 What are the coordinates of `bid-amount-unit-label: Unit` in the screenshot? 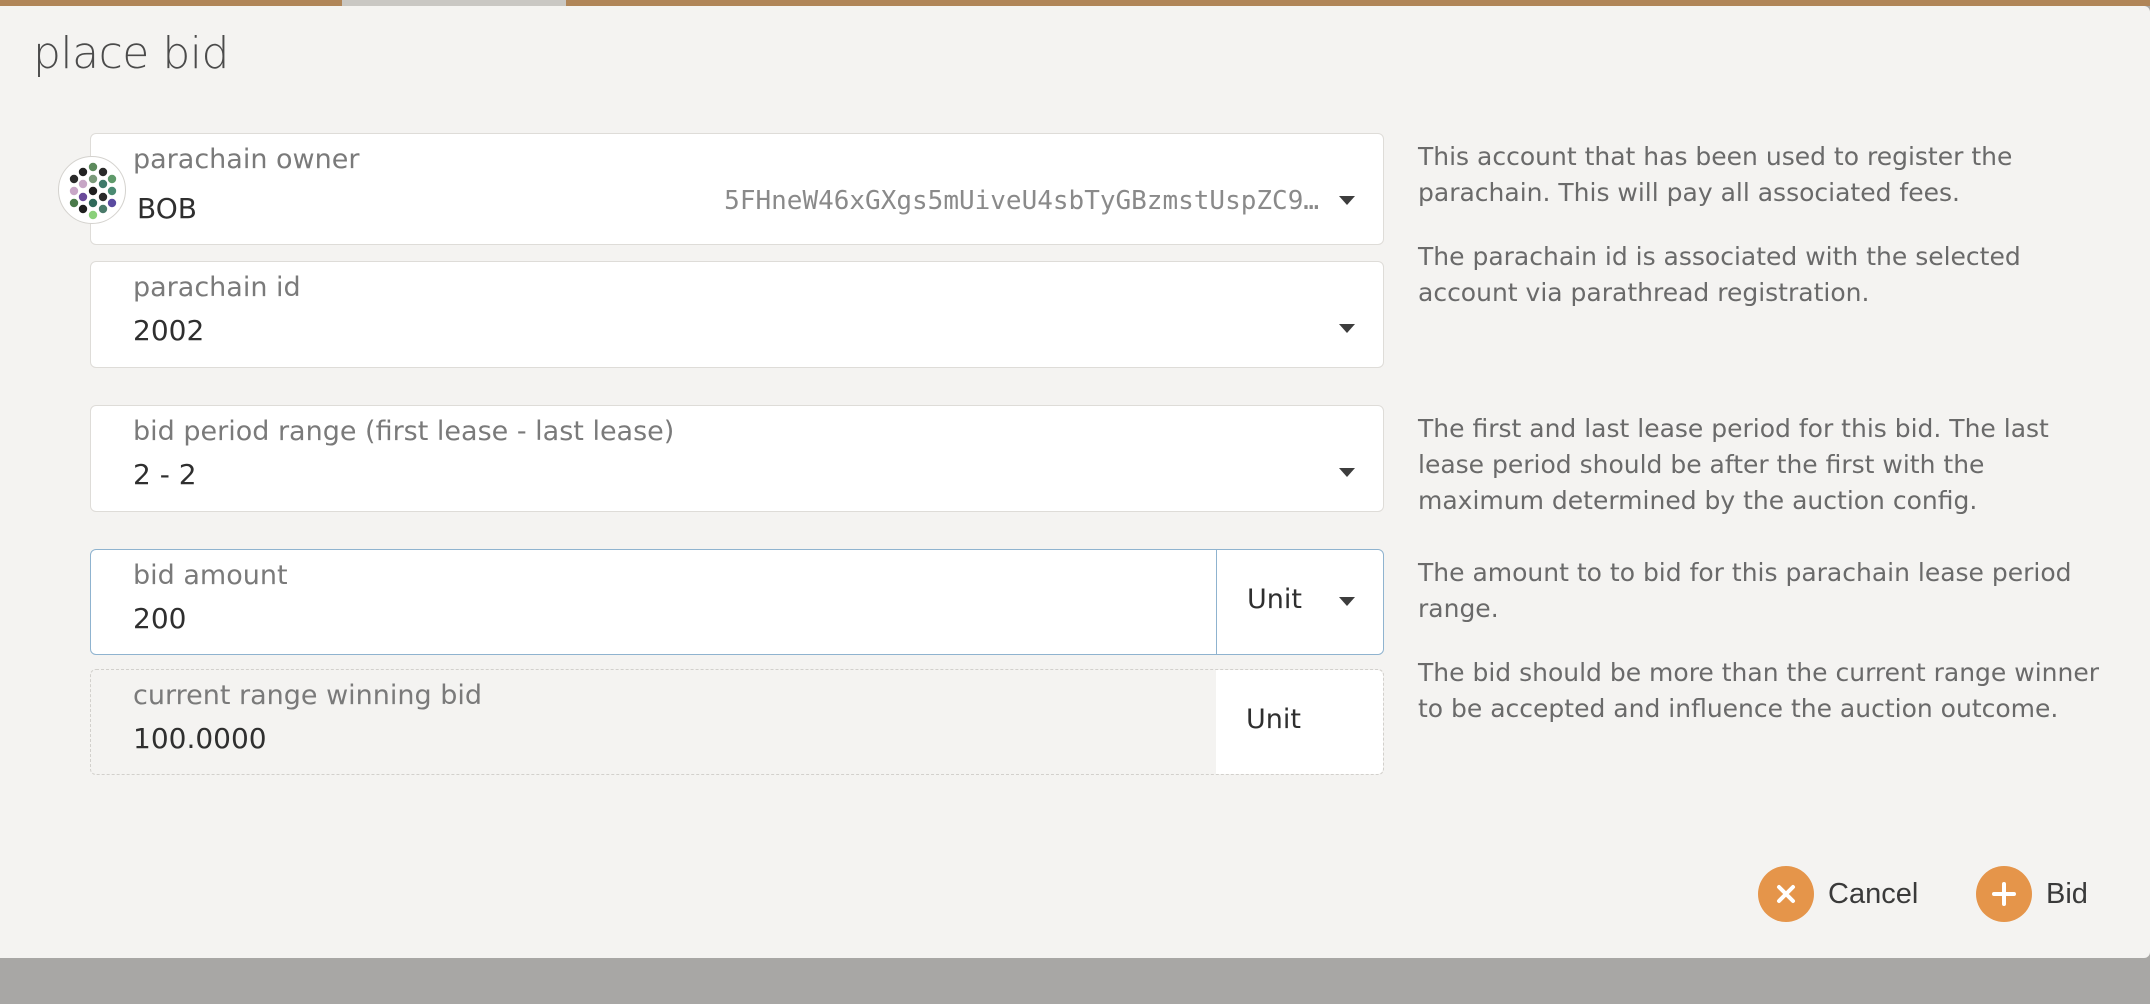 It's located at (1274, 599).